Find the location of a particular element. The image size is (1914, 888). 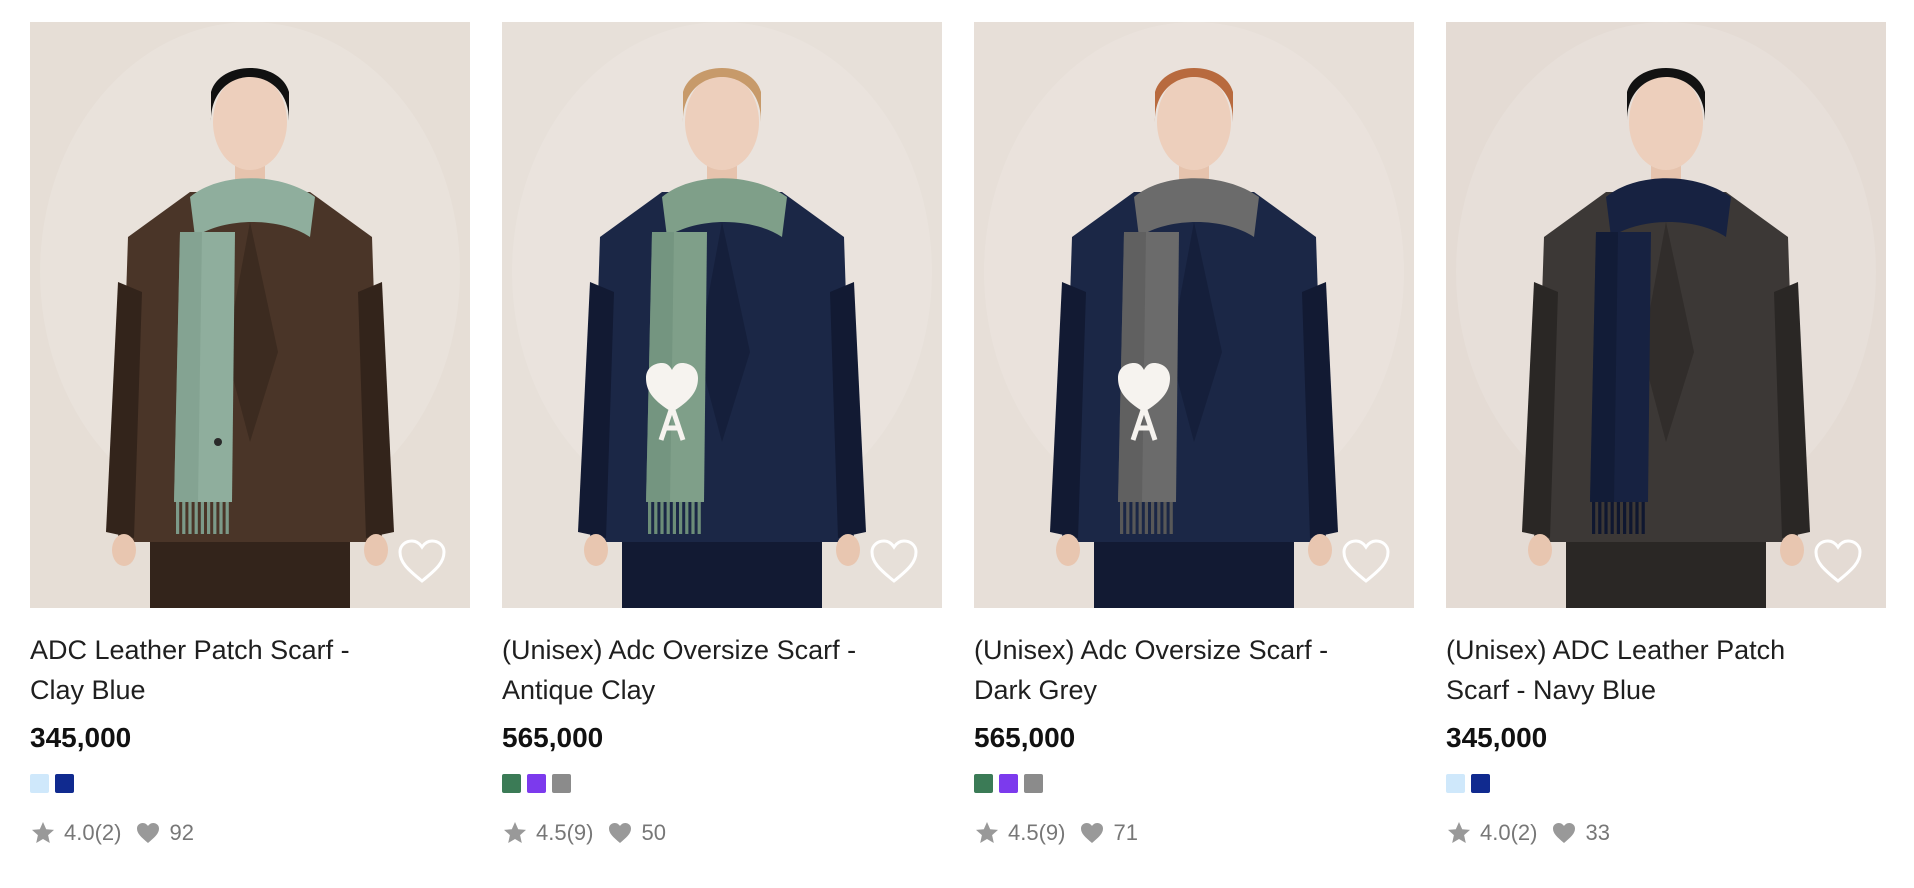

likes-group: 33 is located at coordinates (1580, 833).